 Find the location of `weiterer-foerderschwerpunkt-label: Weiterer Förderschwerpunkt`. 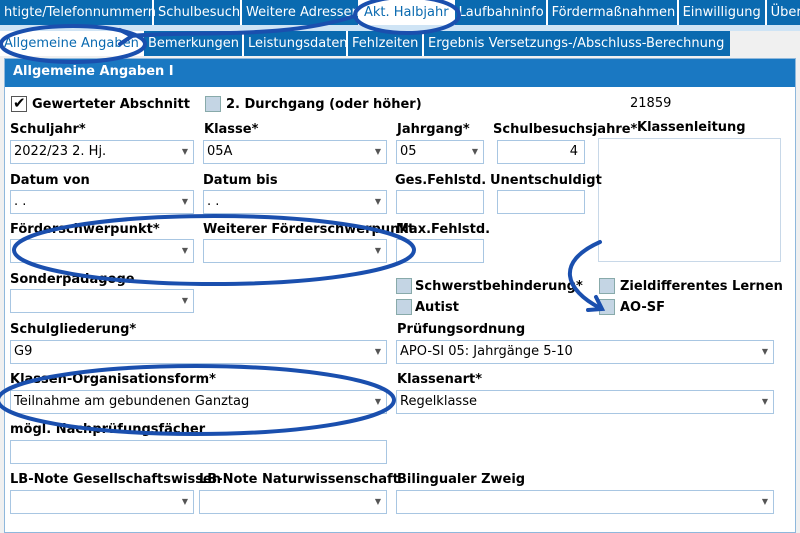

weiterer-foerderschwerpunkt-label: Weiterer Förderschwerpunkt is located at coordinates (309, 229).